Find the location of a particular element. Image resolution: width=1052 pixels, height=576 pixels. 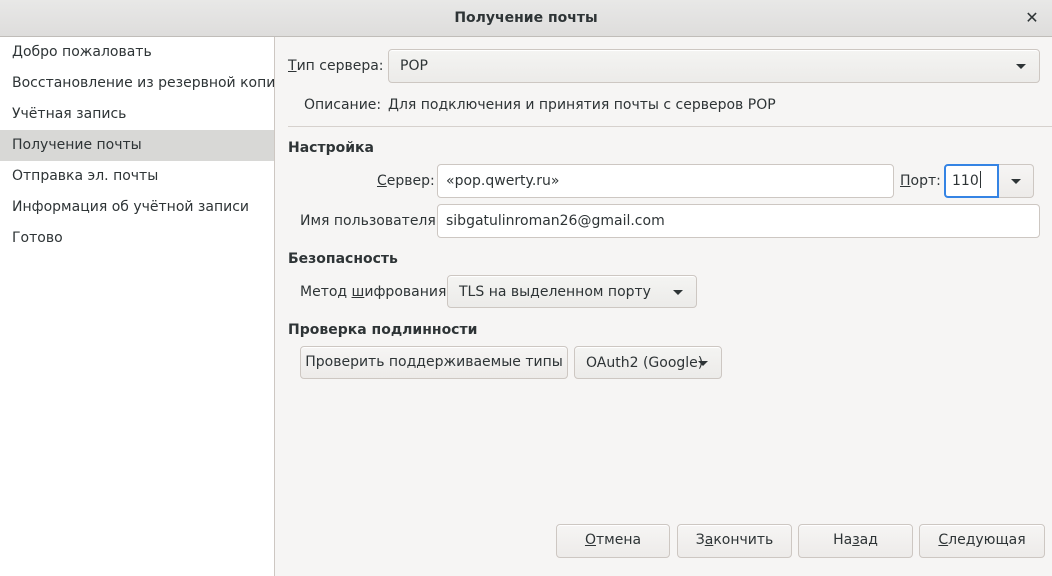

sidebar-item-label: Готово is located at coordinates (37, 238).